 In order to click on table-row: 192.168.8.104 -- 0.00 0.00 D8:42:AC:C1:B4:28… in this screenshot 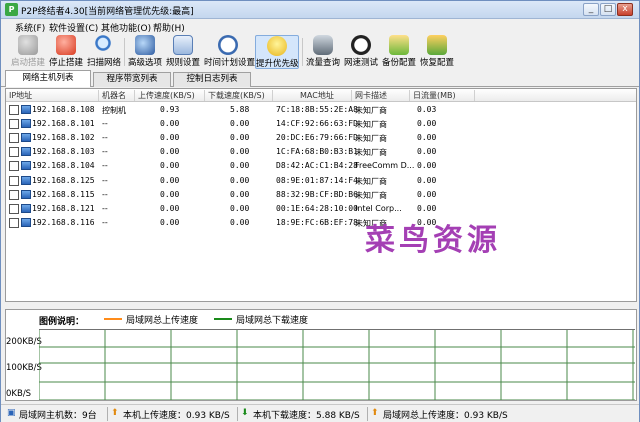, I will do `click(321, 166)`.